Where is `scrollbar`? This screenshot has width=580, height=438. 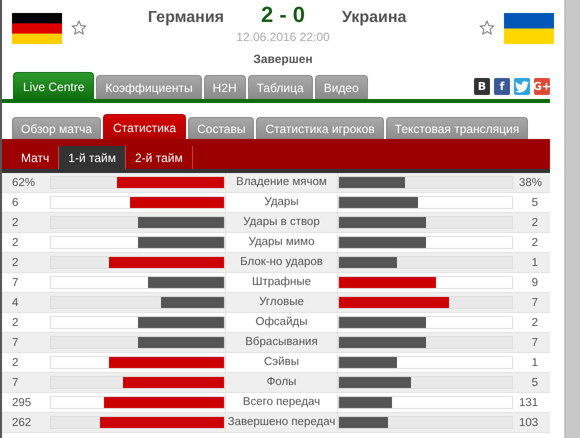
scrollbar is located at coordinates (572, 219).